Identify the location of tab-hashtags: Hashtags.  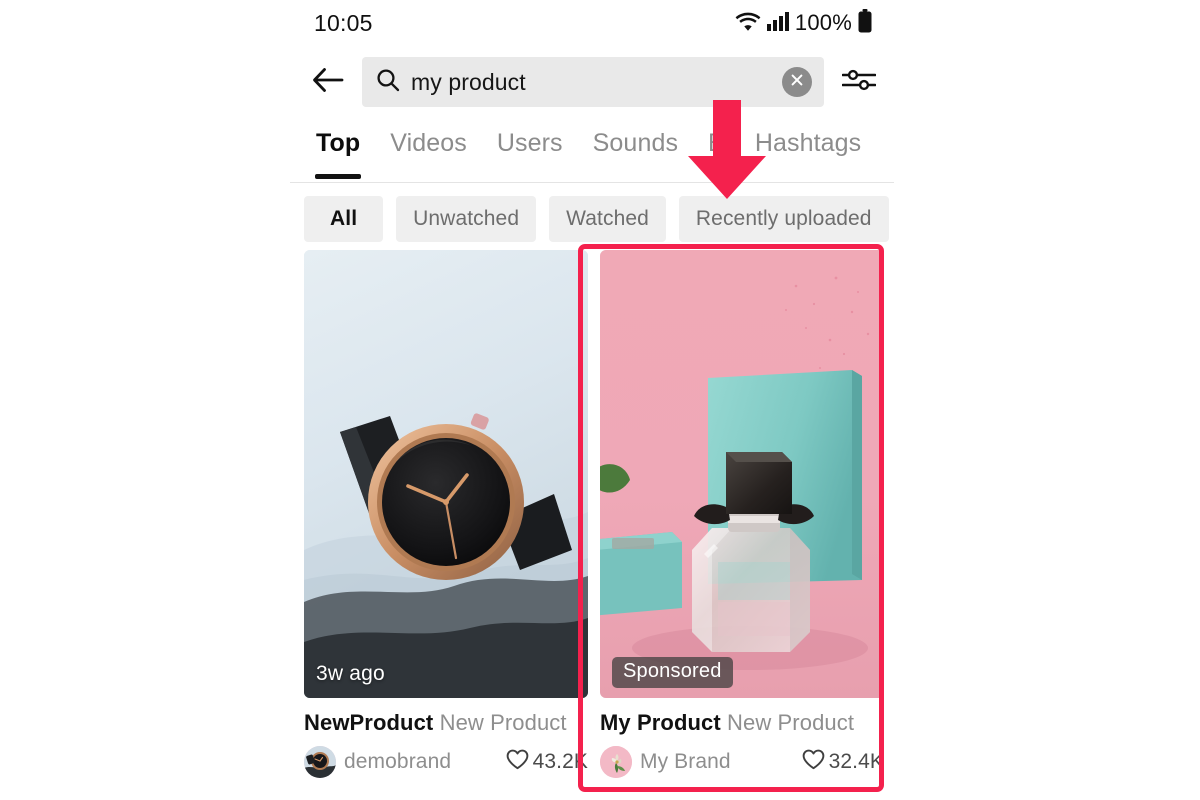
(808, 142).